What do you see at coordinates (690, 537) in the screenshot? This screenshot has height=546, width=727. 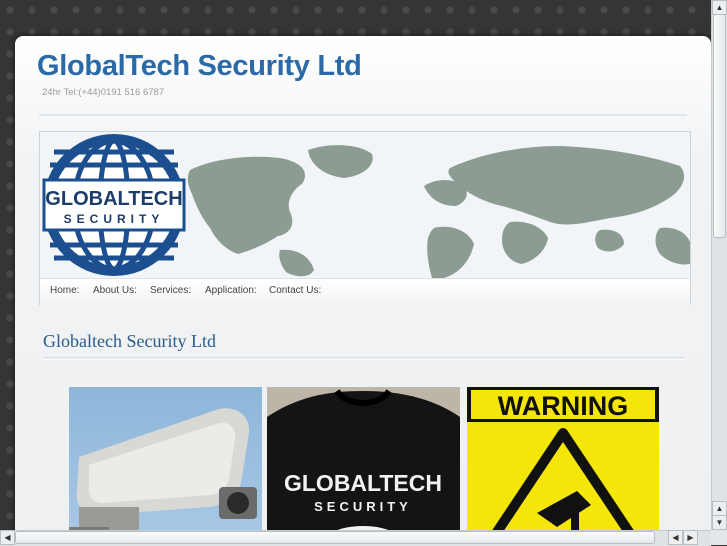 I see `scroll-right-button: ▶` at bounding box center [690, 537].